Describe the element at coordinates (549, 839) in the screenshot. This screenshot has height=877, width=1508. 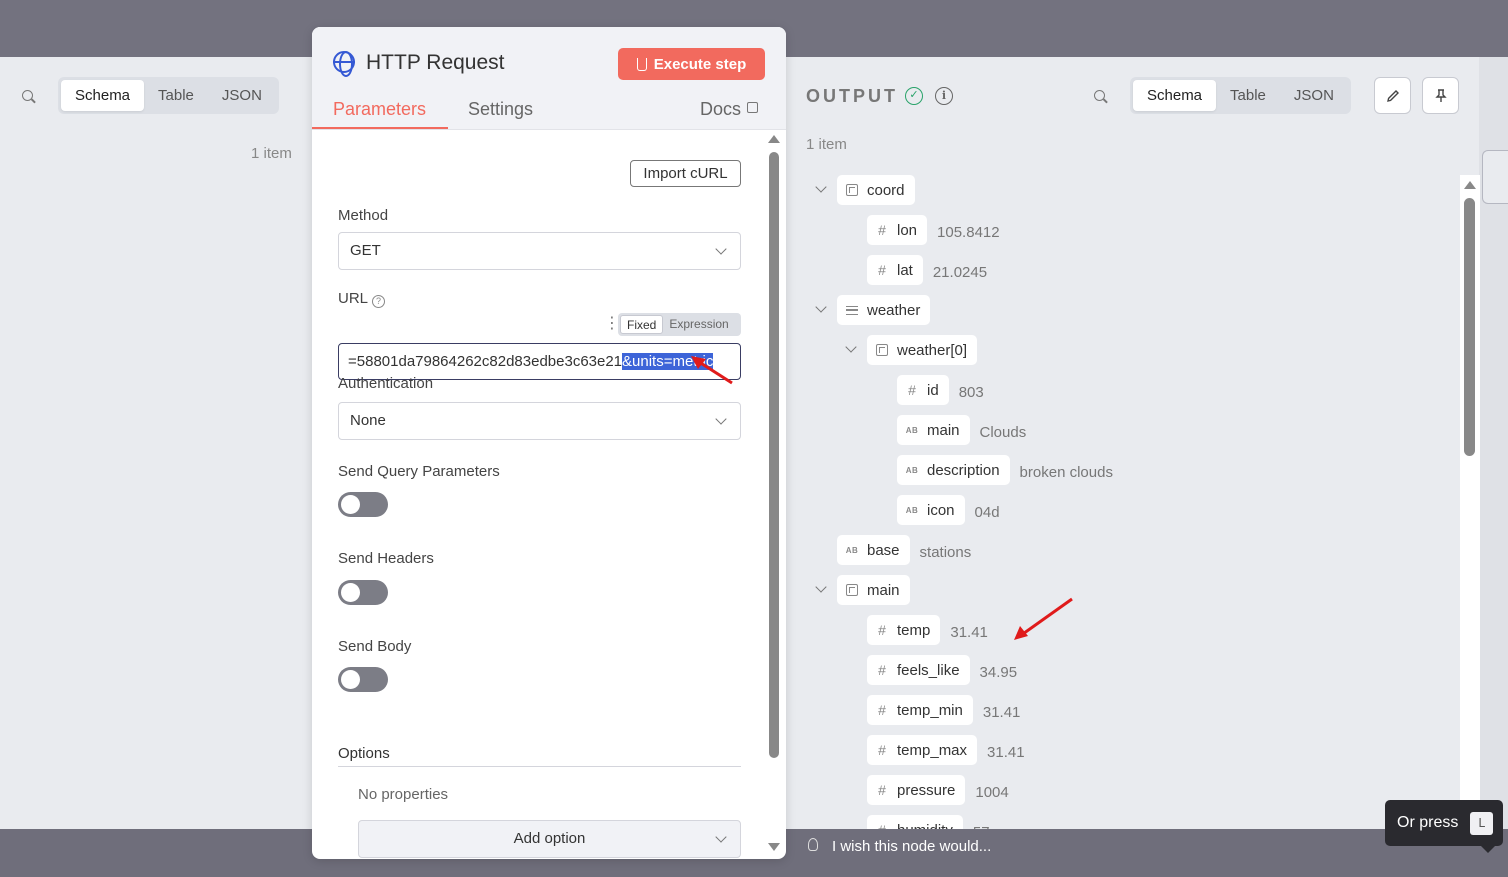
I see `add-option-button: Add option` at that location.